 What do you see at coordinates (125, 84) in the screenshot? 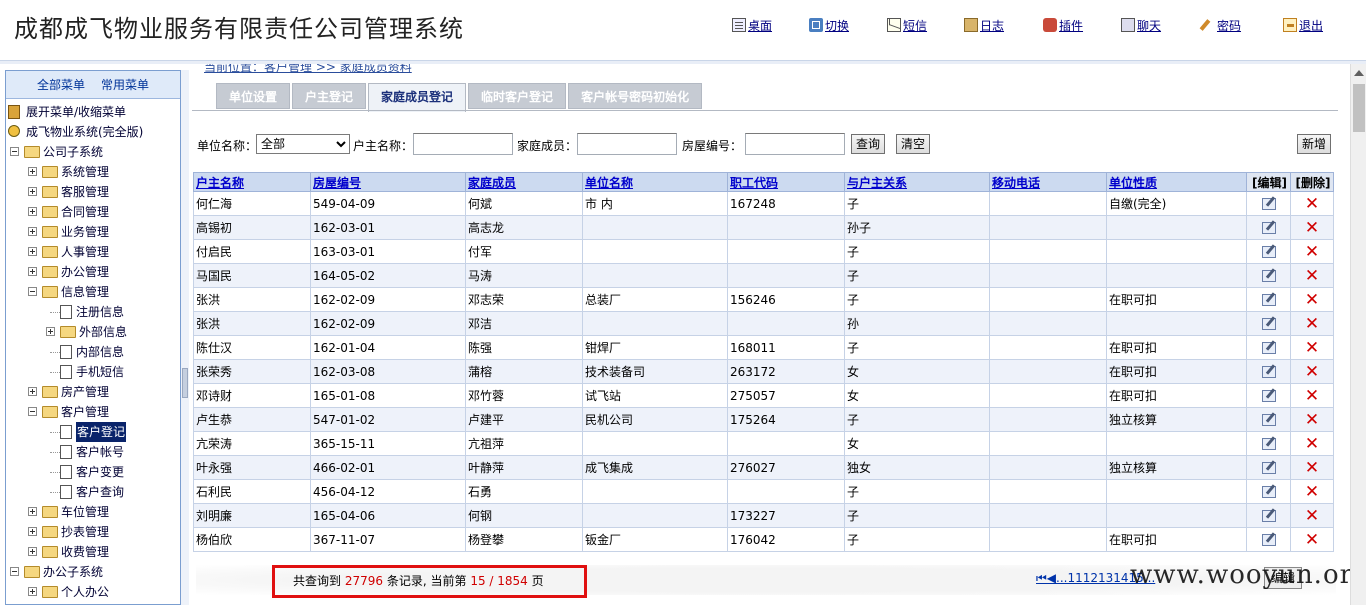
I see `sidebar-tab-favorites: 常用菜单` at bounding box center [125, 84].